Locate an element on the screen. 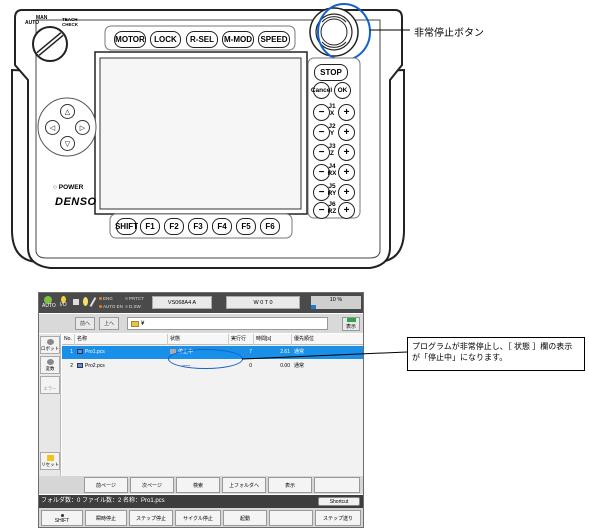 This screenshot has width=589, height=531. speed-display: 10 % is located at coordinates (336, 302).